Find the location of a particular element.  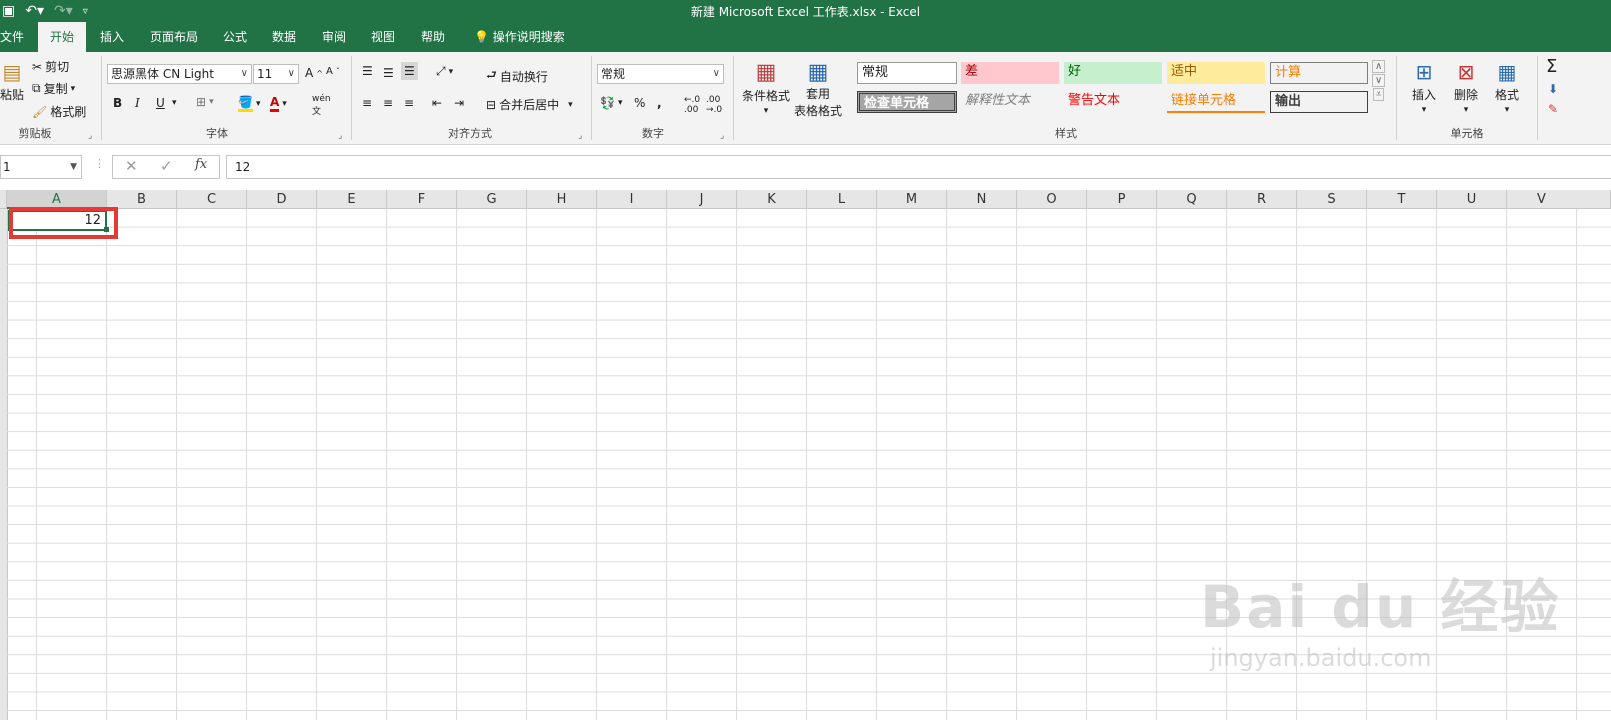

font-name-select: 思源黑体 CN Light ∨ is located at coordinates (179, 74).